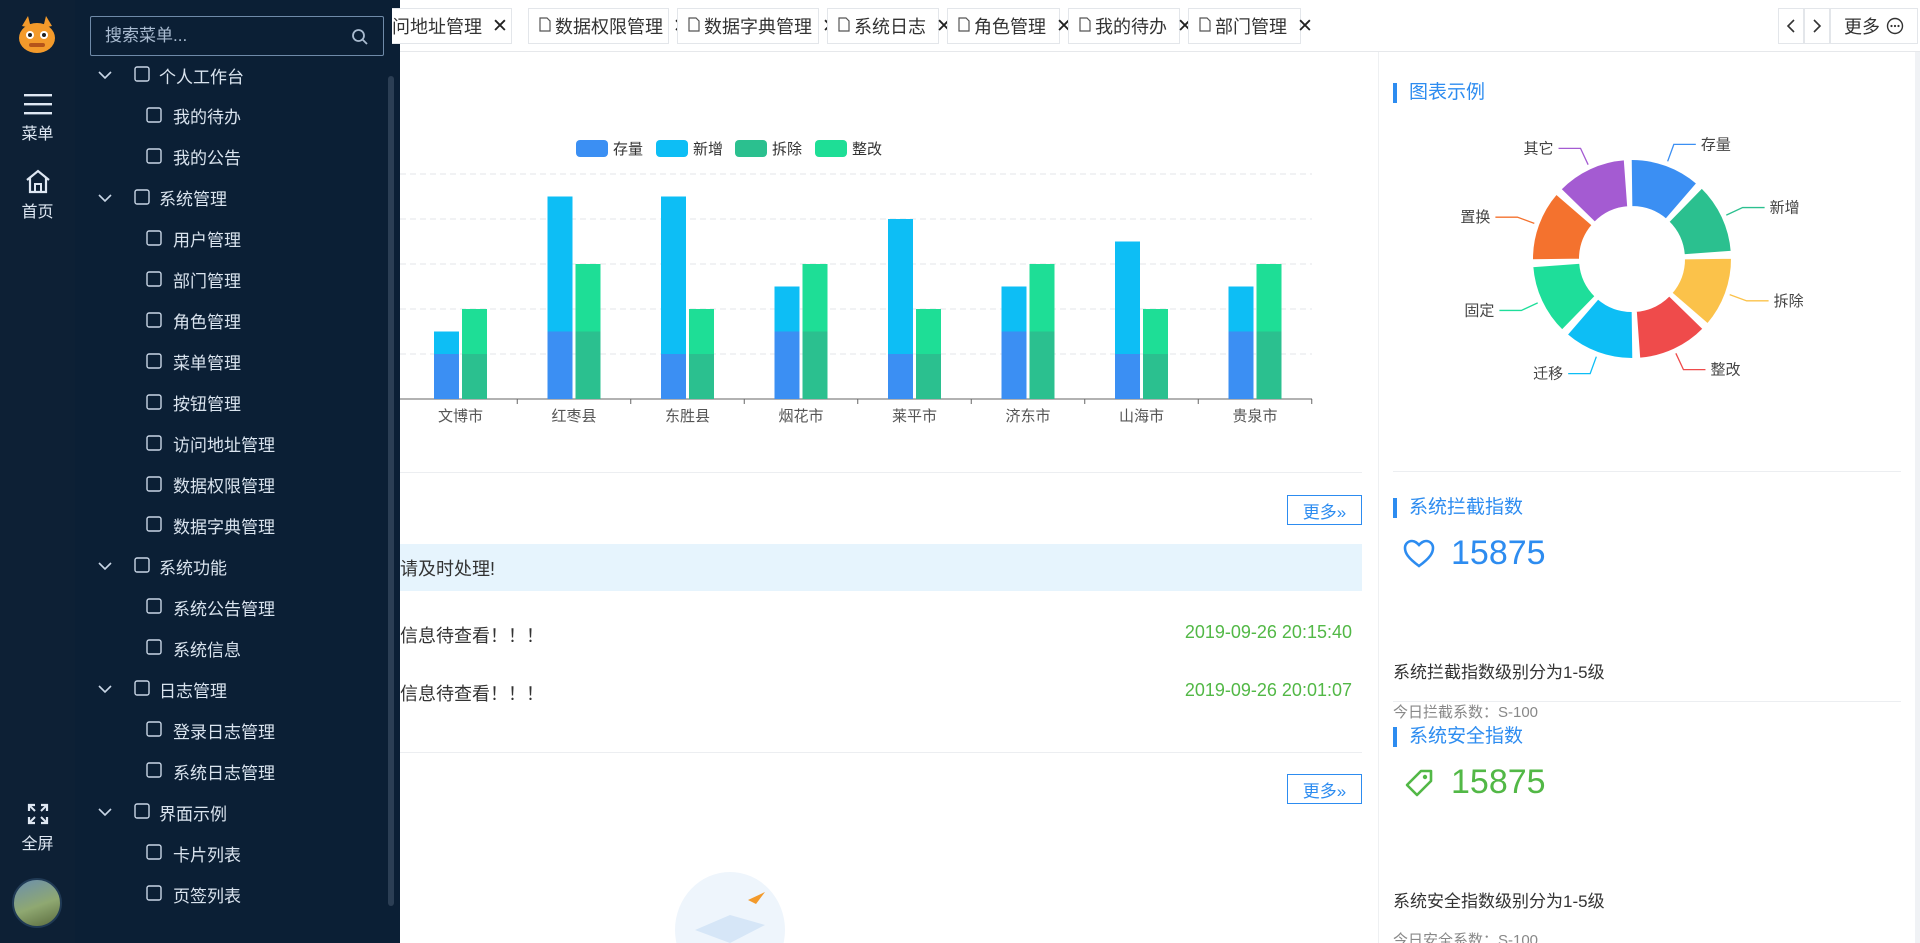 This screenshot has height=943, width=1920. Describe the element at coordinates (1874, 26) in the screenshot. I see `tab-more-button: 更多` at that location.